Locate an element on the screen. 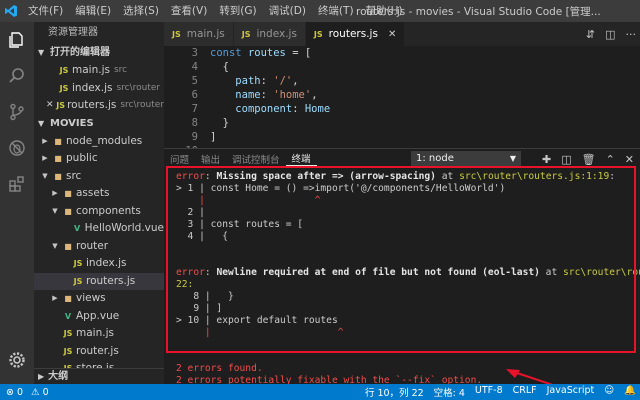 This screenshot has width=640, height=400. terminal-line: > 10 | export default routes is located at coordinates (257, 320).